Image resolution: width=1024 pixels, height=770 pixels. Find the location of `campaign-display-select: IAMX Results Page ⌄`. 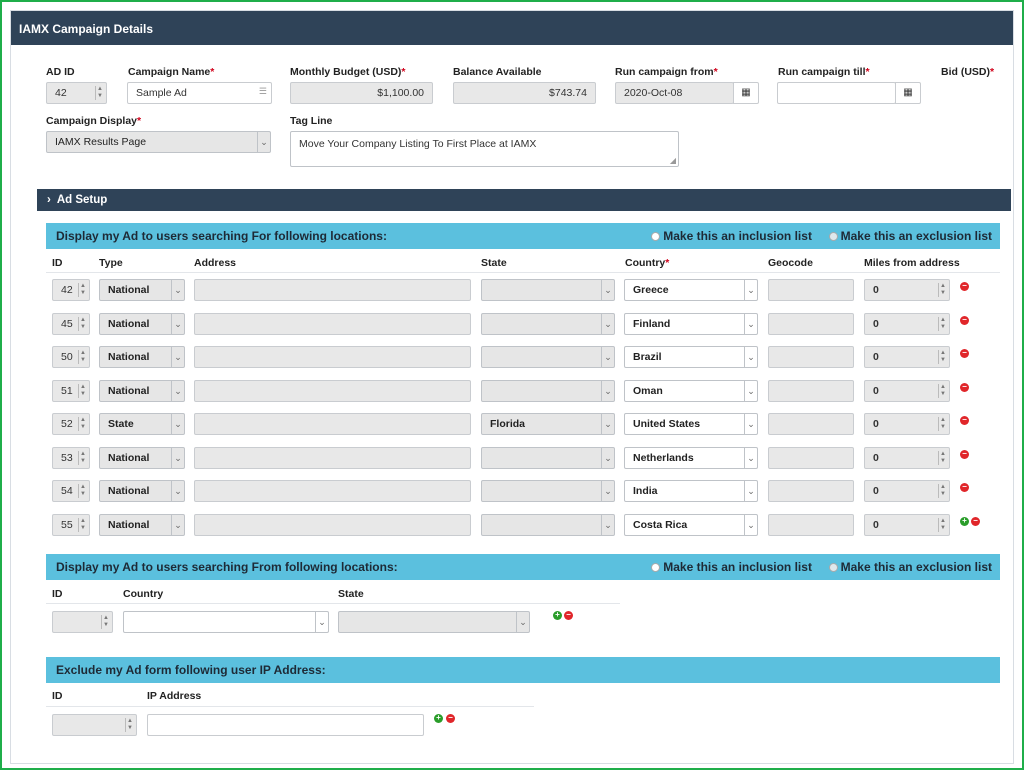

campaign-display-select: IAMX Results Page ⌄ is located at coordinates (158, 142).